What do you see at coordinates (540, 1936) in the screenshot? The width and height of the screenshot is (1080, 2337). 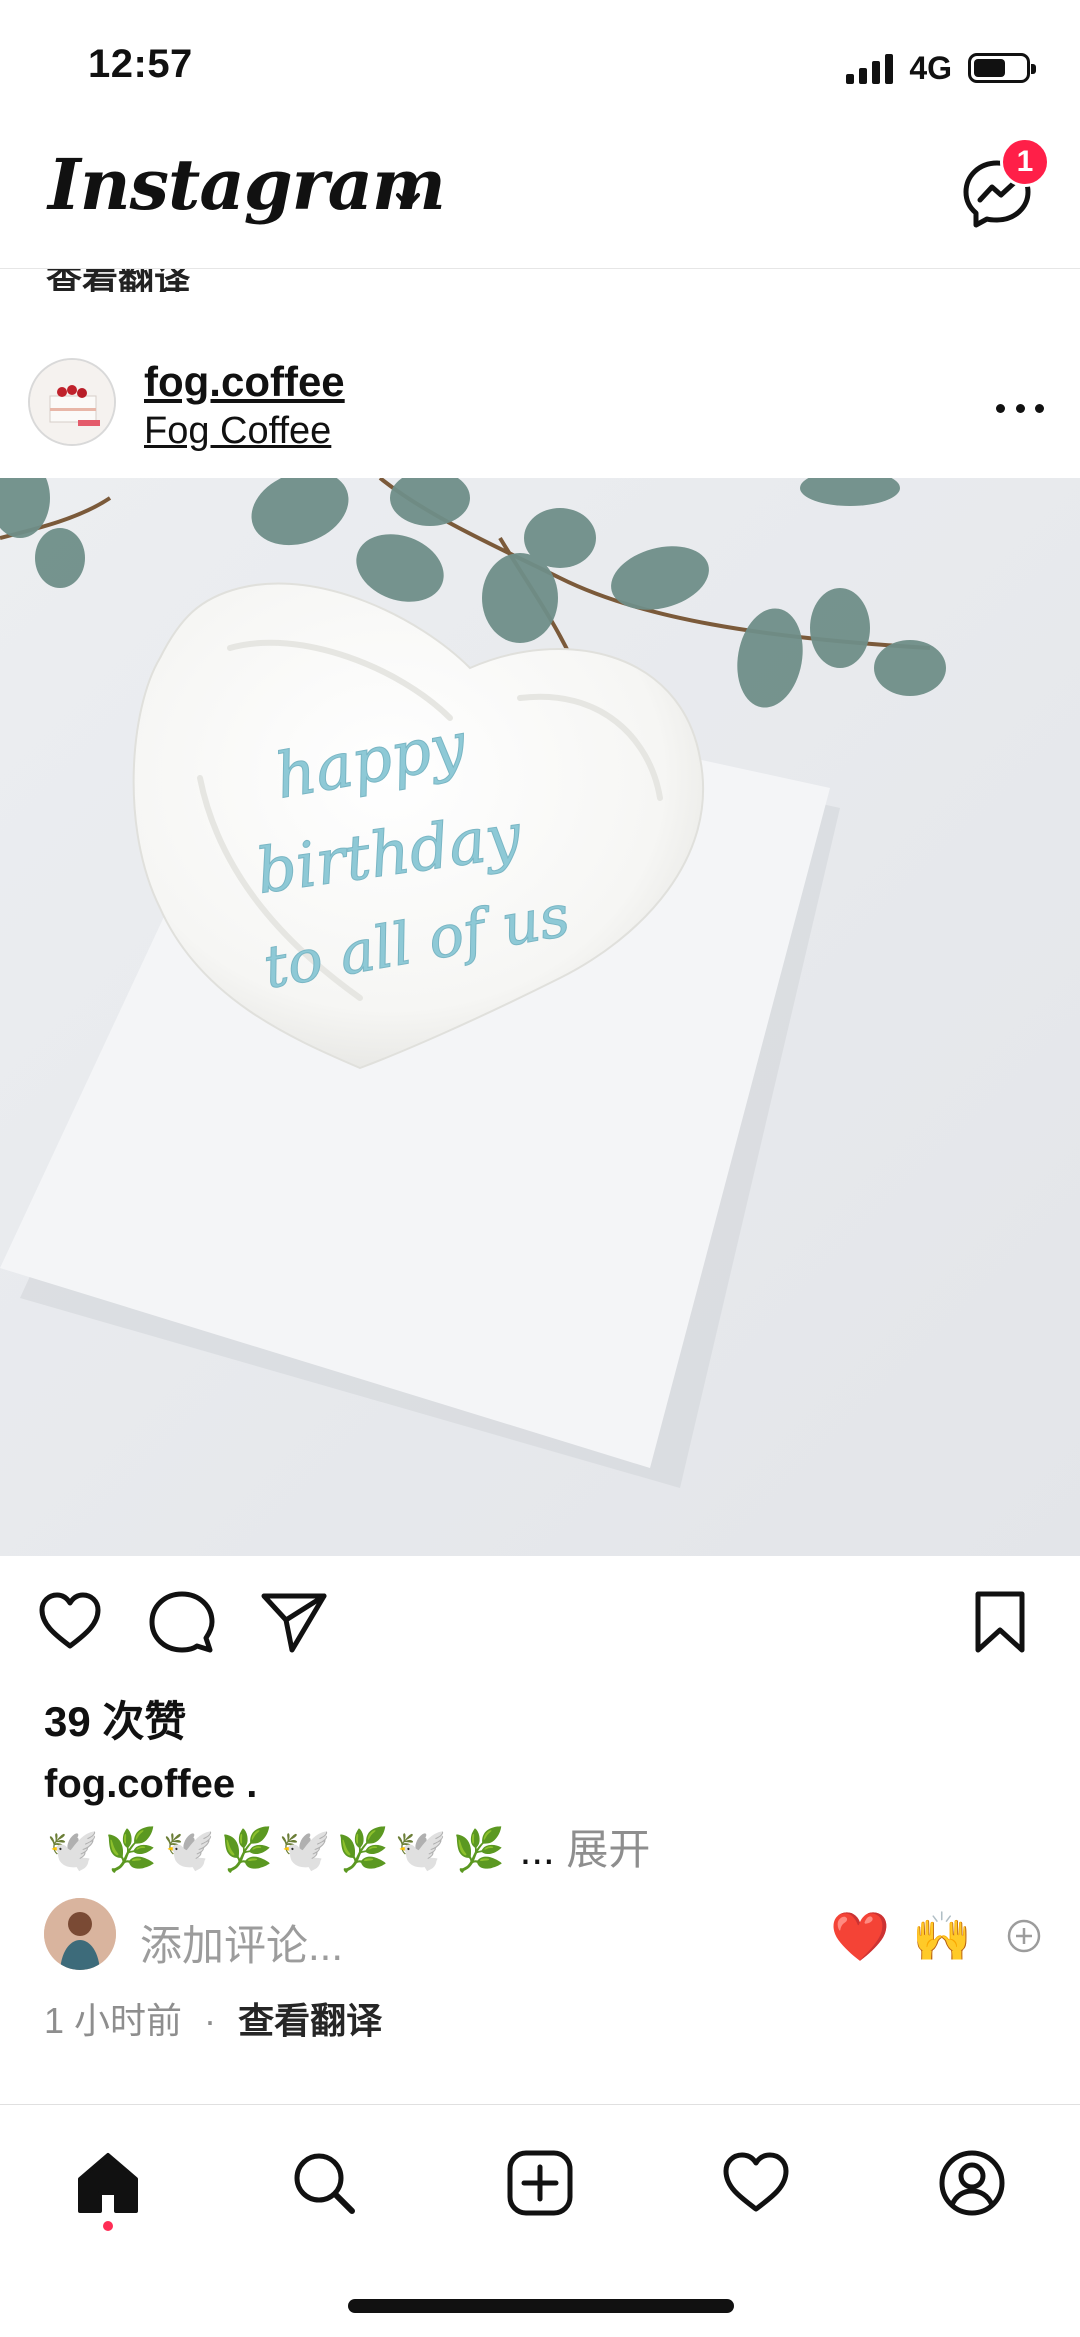 I see `add-comment-row: 添加评论... ❤️ 🙌` at bounding box center [540, 1936].